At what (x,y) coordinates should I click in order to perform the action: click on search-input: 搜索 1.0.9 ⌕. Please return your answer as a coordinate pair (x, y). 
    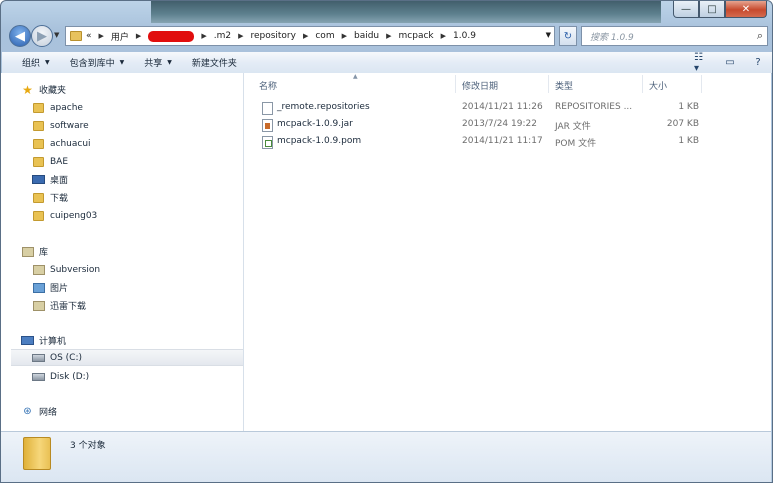
    Looking at the image, I should click on (674, 36).